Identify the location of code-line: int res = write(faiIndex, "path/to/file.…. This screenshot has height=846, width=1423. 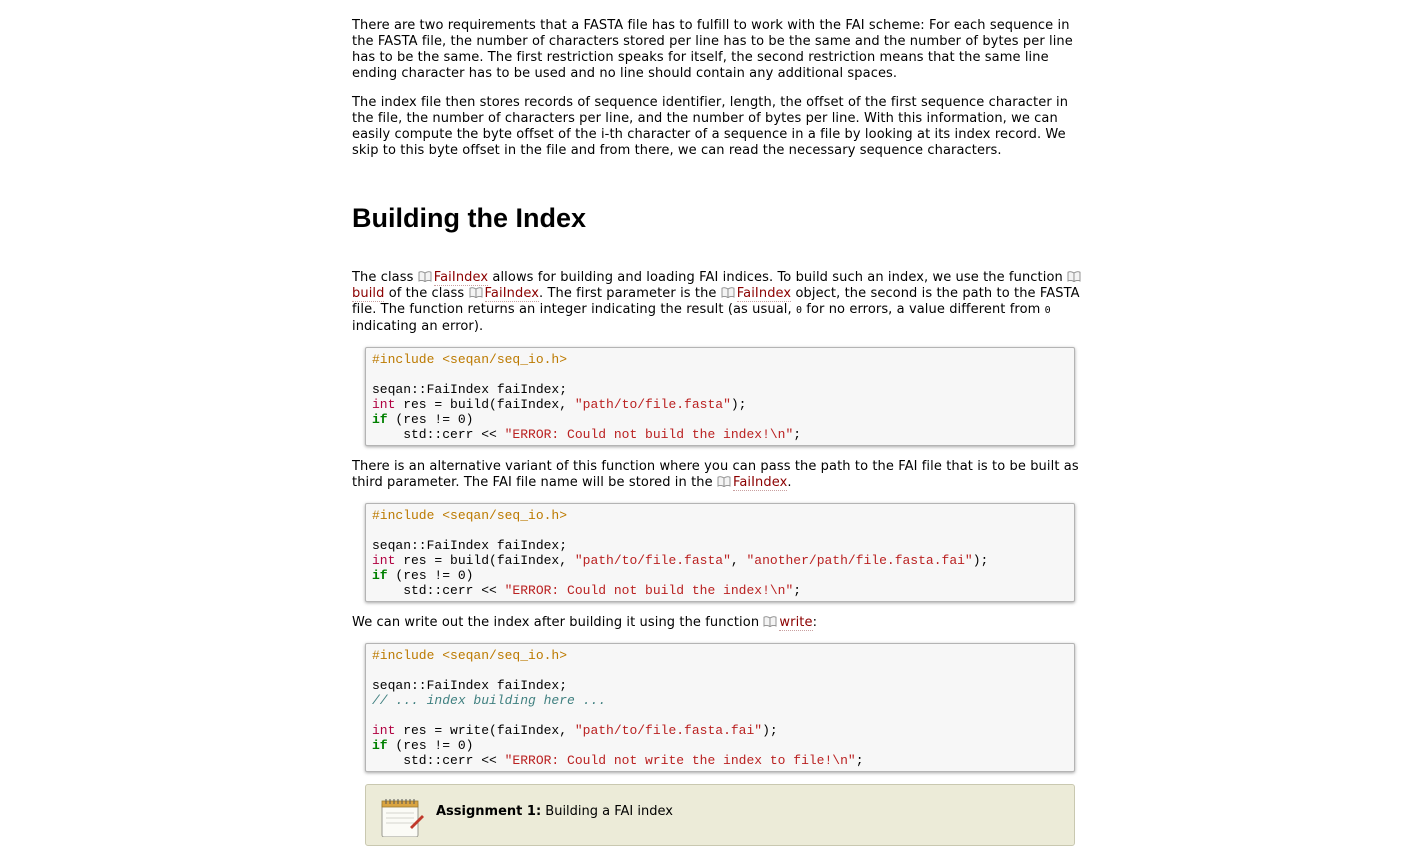
(720, 730).